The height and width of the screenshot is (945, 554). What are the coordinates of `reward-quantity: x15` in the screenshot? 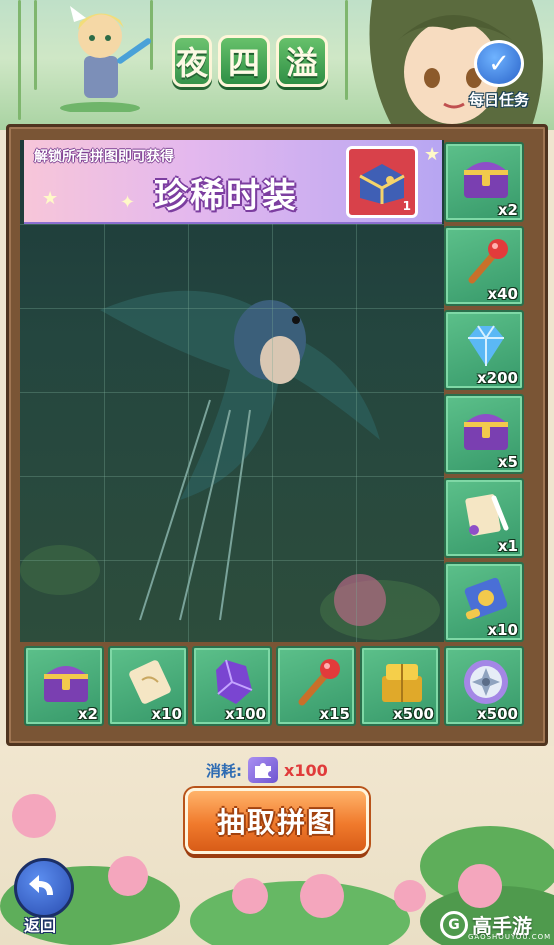 It's located at (334, 714).